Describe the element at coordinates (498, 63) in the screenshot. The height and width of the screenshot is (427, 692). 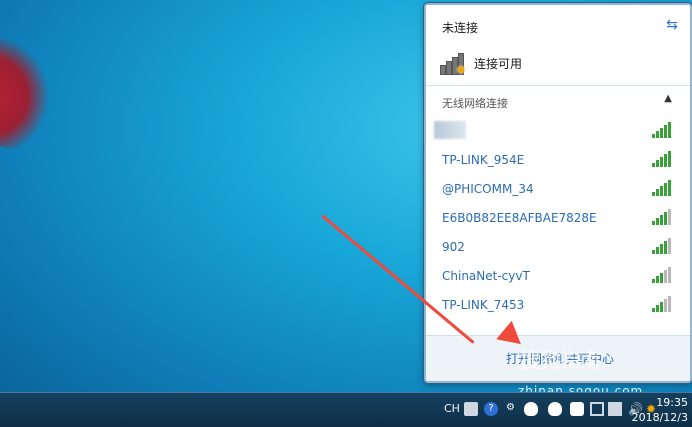
I see `connections-available-text: 连接可用` at that location.